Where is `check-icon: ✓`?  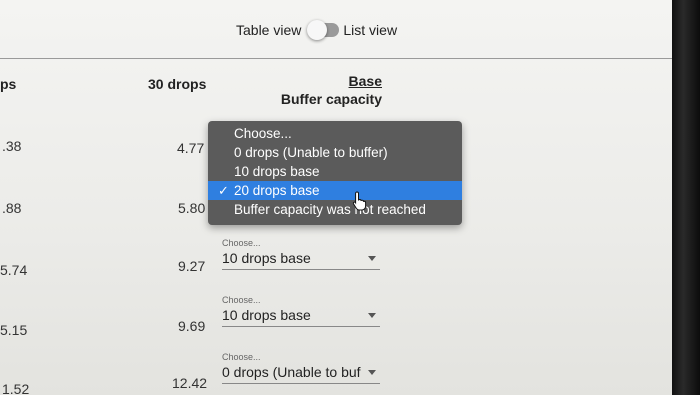 check-icon: ✓ is located at coordinates (223, 190).